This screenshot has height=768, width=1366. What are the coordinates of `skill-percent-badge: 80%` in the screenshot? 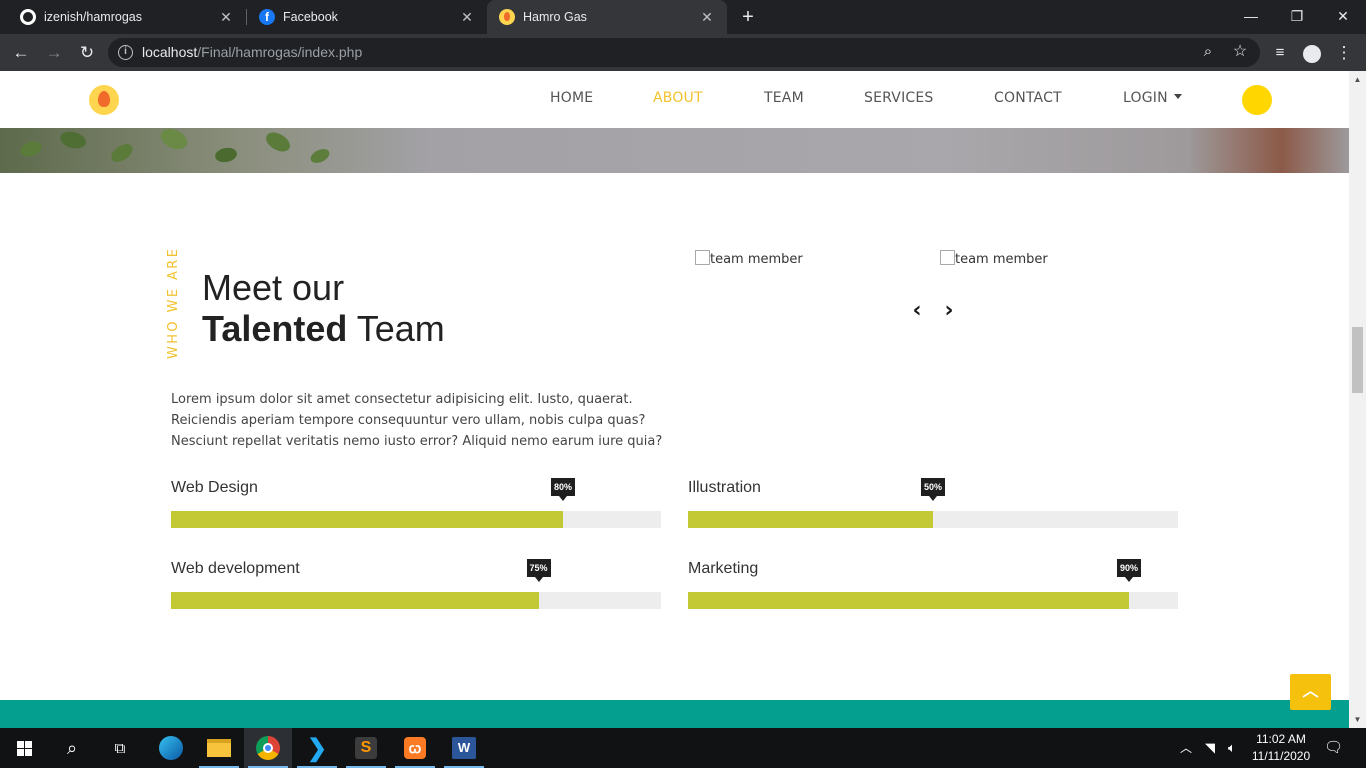 It's located at (563, 489).